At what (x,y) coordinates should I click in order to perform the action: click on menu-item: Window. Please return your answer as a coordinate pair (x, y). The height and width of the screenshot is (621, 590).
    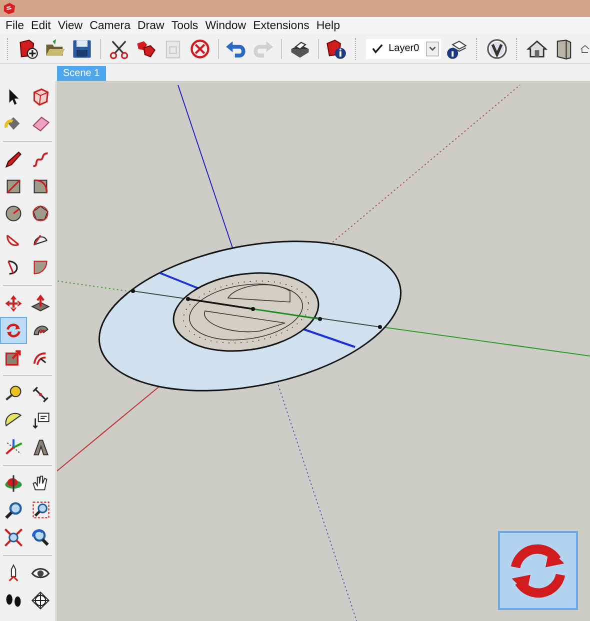
    Looking at the image, I should click on (226, 26).